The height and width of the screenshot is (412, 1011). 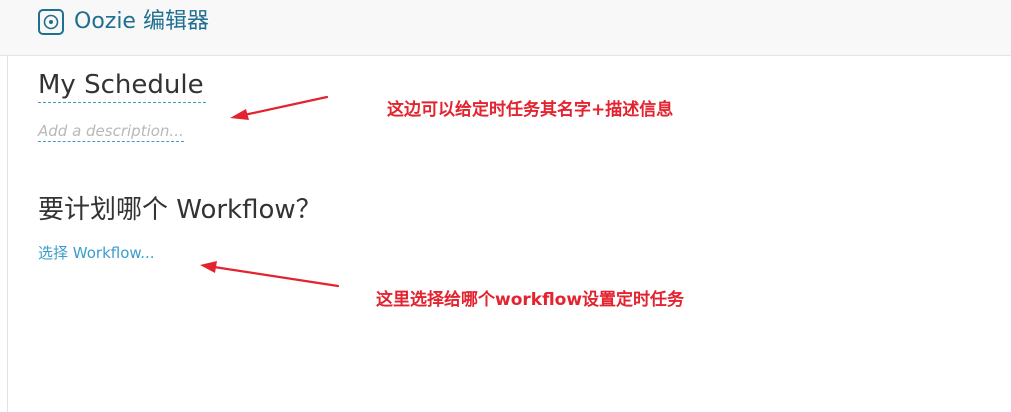 What do you see at coordinates (530, 300) in the screenshot?
I see `annotation-select-workflow: 这里选择给哪个workflow设置定时任务` at bounding box center [530, 300].